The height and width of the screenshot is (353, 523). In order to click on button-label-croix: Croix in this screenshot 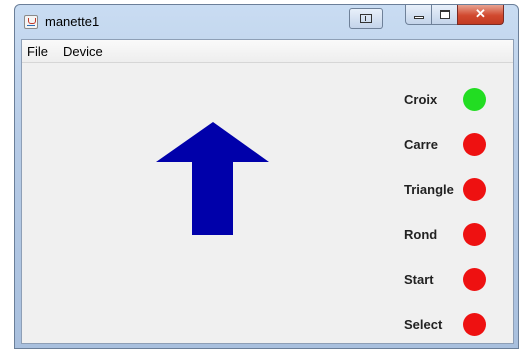, I will do `click(421, 99)`.